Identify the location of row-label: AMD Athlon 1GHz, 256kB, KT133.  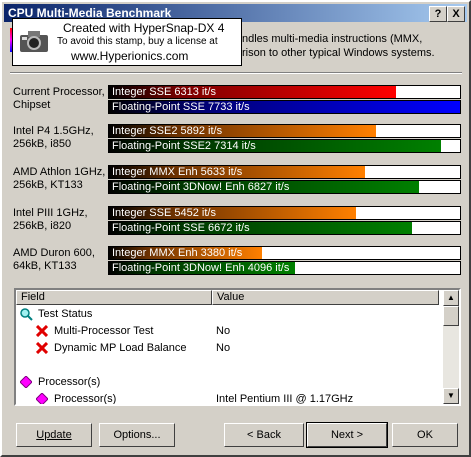
(60, 179).